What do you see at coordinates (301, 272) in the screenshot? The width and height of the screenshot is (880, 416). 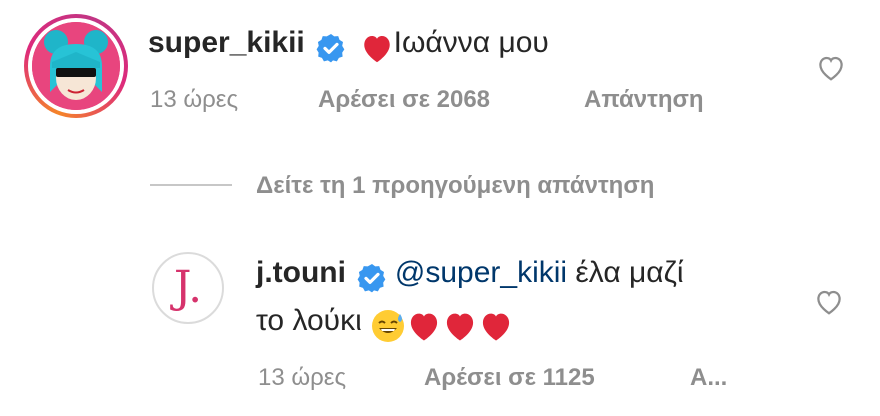 I see `reply-username: j.touni` at bounding box center [301, 272].